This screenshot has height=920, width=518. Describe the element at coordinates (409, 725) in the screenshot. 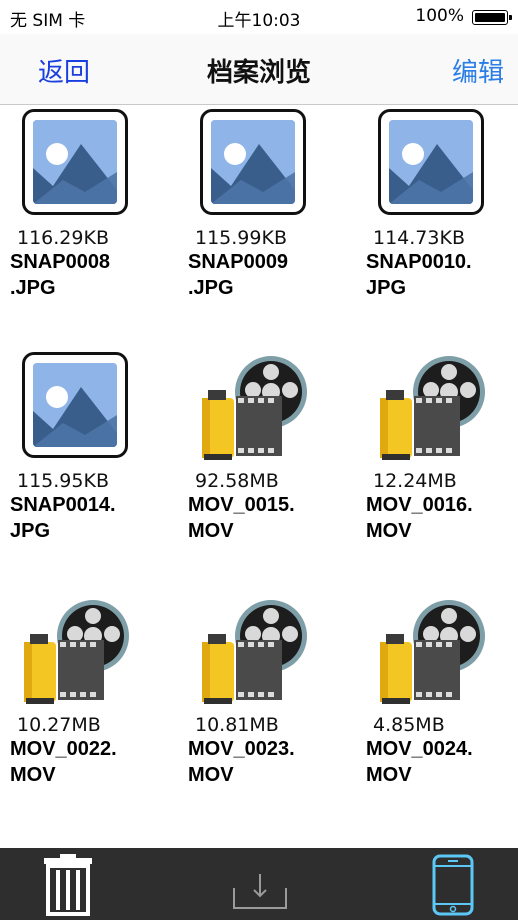

I see `file-size: 4.85MB` at that location.